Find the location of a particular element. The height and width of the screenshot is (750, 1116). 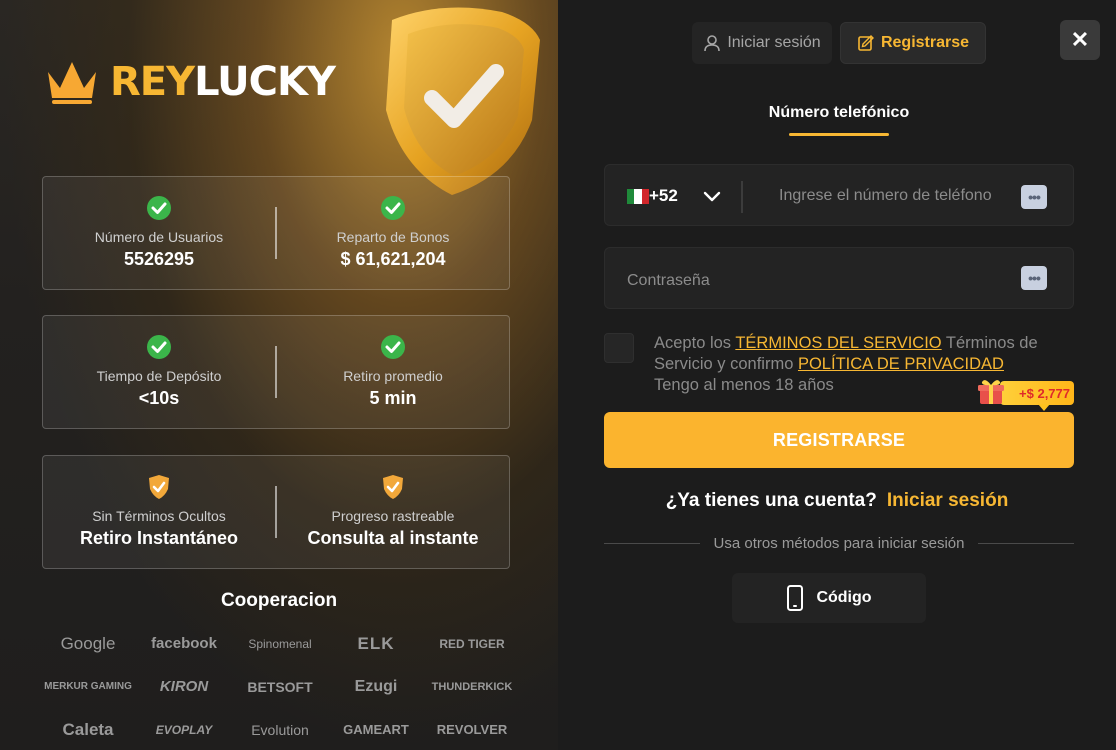

brand-part-lucky: LUCKY is located at coordinates (265, 82).